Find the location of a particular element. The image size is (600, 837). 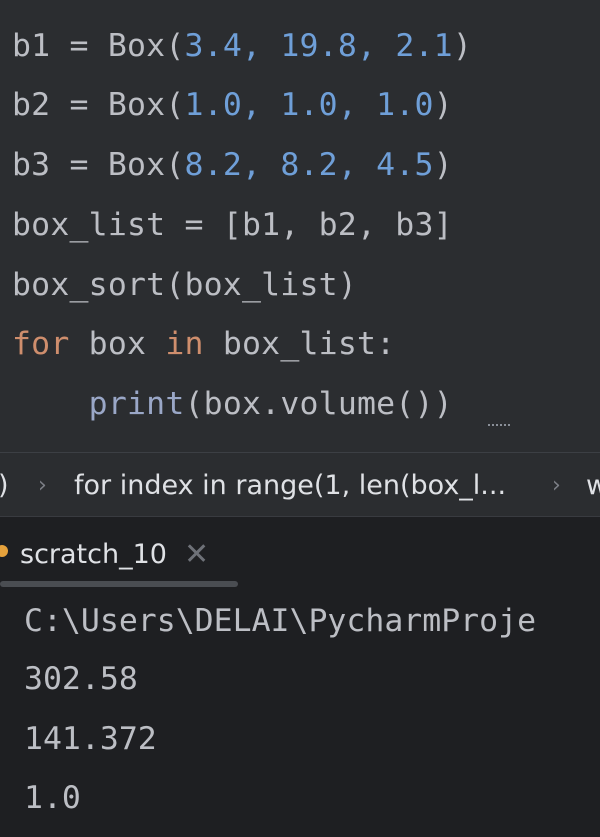

code-line: b1 = Box(3.4, 19.8, 2.1) is located at coordinates (242, 46).